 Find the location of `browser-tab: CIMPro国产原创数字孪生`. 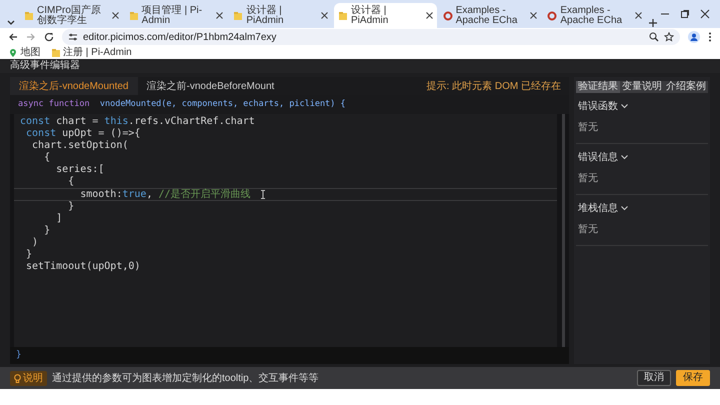

browser-tab: CIMPro国产原创数字孪生 is located at coordinates (71, 15).